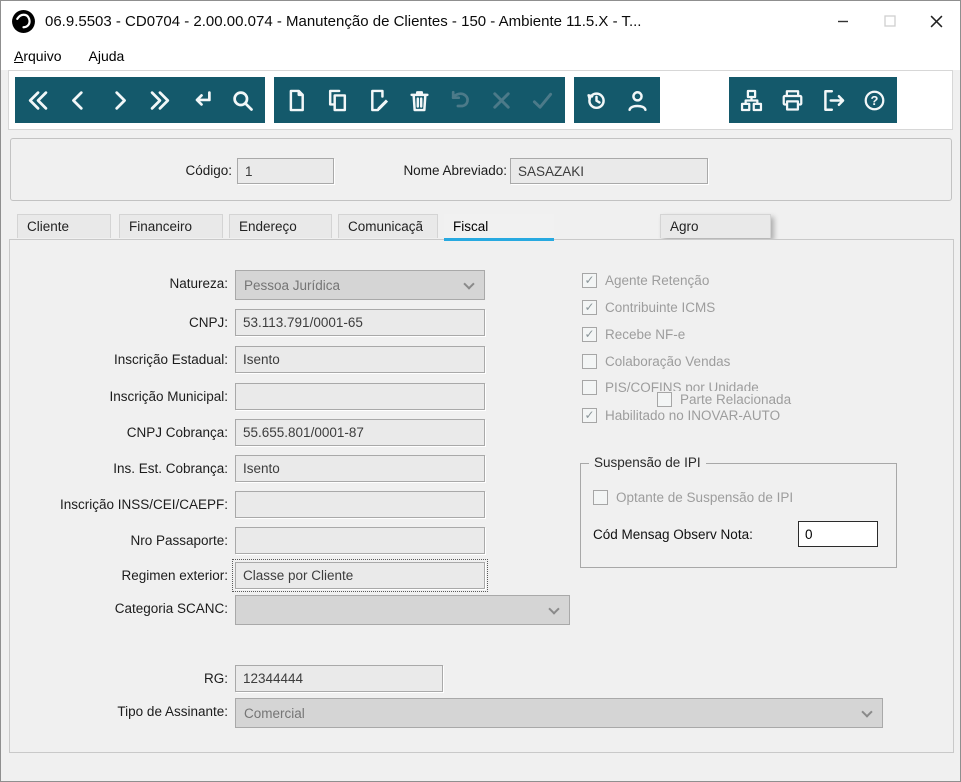 This screenshot has width=961, height=782. What do you see at coordinates (668, 361) in the screenshot?
I see `checkbox-label: Colaboração Vendas` at bounding box center [668, 361].